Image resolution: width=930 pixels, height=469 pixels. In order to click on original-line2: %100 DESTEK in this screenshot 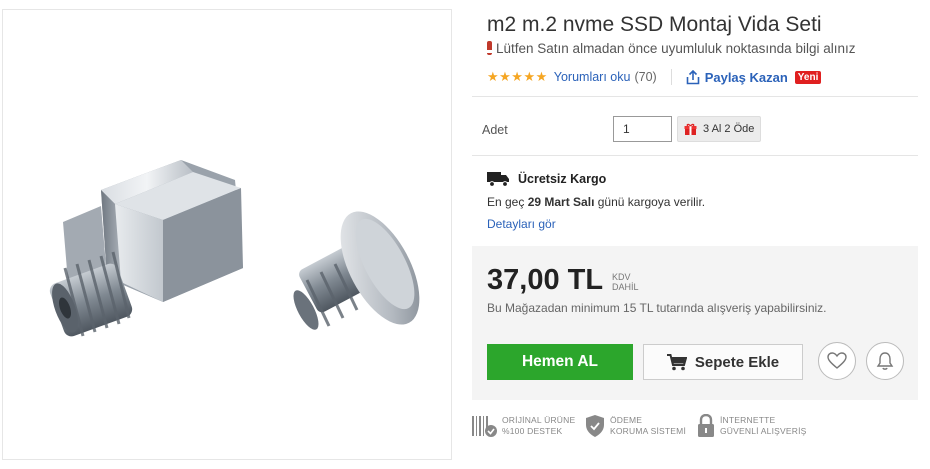, I will do `click(532, 431)`.